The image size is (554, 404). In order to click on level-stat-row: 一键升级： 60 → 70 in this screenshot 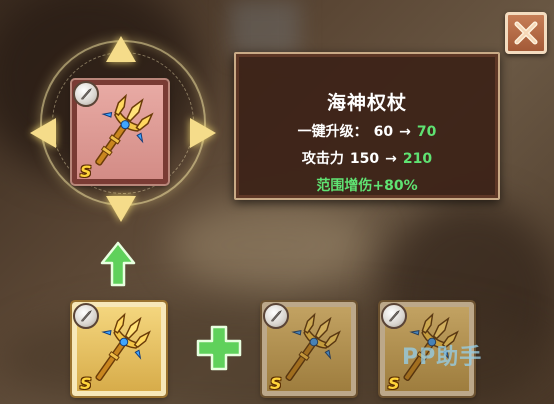, I will do `click(367, 131)`.